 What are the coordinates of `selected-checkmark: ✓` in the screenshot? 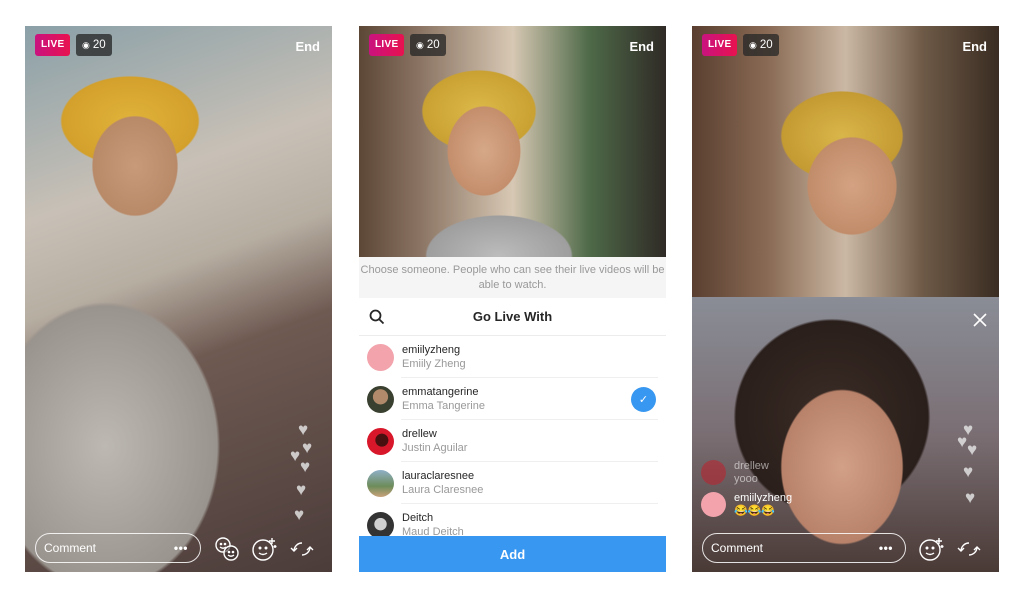 It's located at (643, 399).